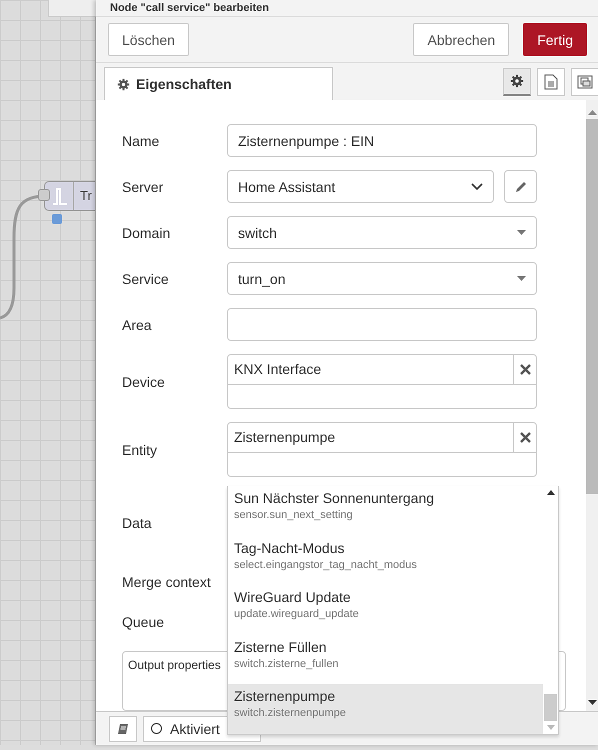  I want to click on entity-option: Zisternenpumpe switch.zisternenpumpe, so click(385, 709).